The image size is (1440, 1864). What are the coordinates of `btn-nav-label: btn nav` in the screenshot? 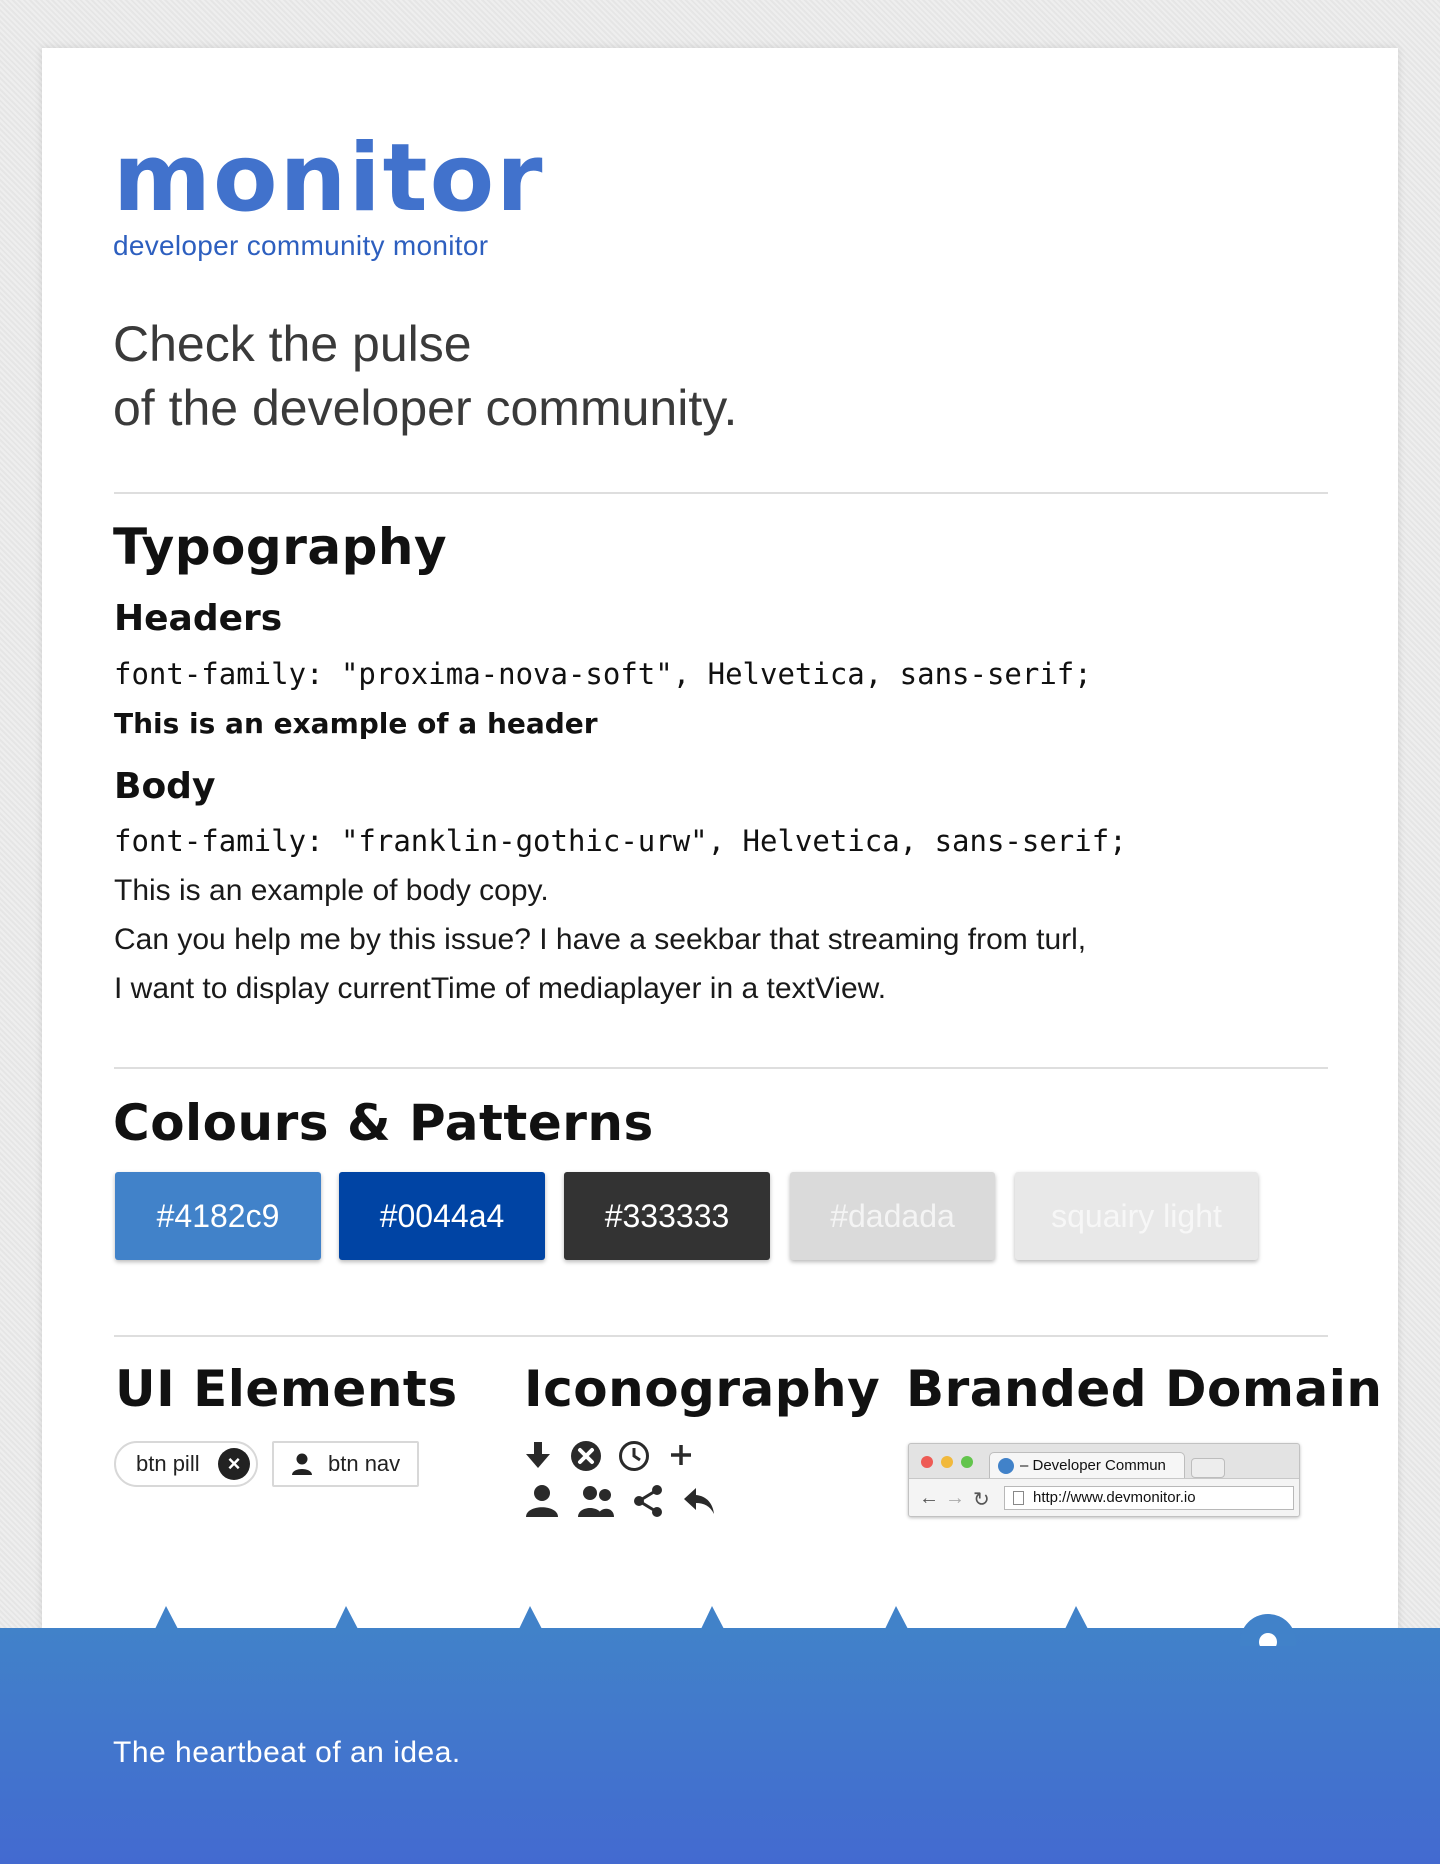 It's located at (364, 1463).